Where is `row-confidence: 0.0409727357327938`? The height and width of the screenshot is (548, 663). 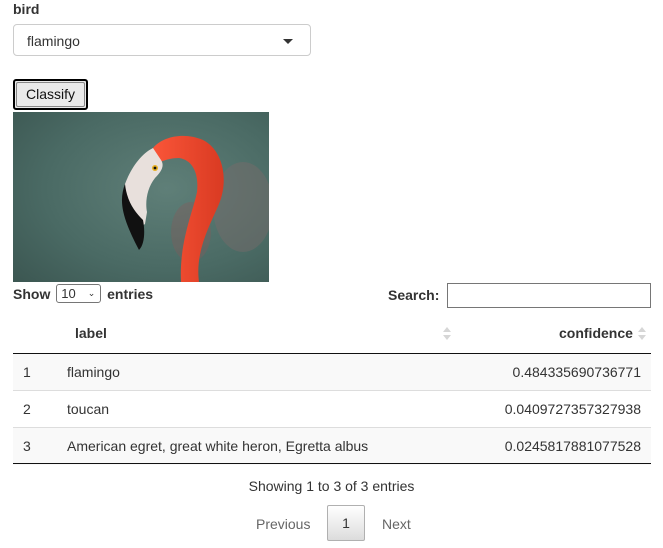
row-confidence: 0.0409727357327938 is located at coordinates (572, 409).